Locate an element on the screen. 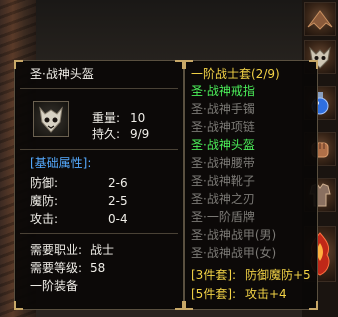 The height and width of the screenshot is (317, 338). set-piece: 圣·战神腰带 is located at coordinates (223, 163).